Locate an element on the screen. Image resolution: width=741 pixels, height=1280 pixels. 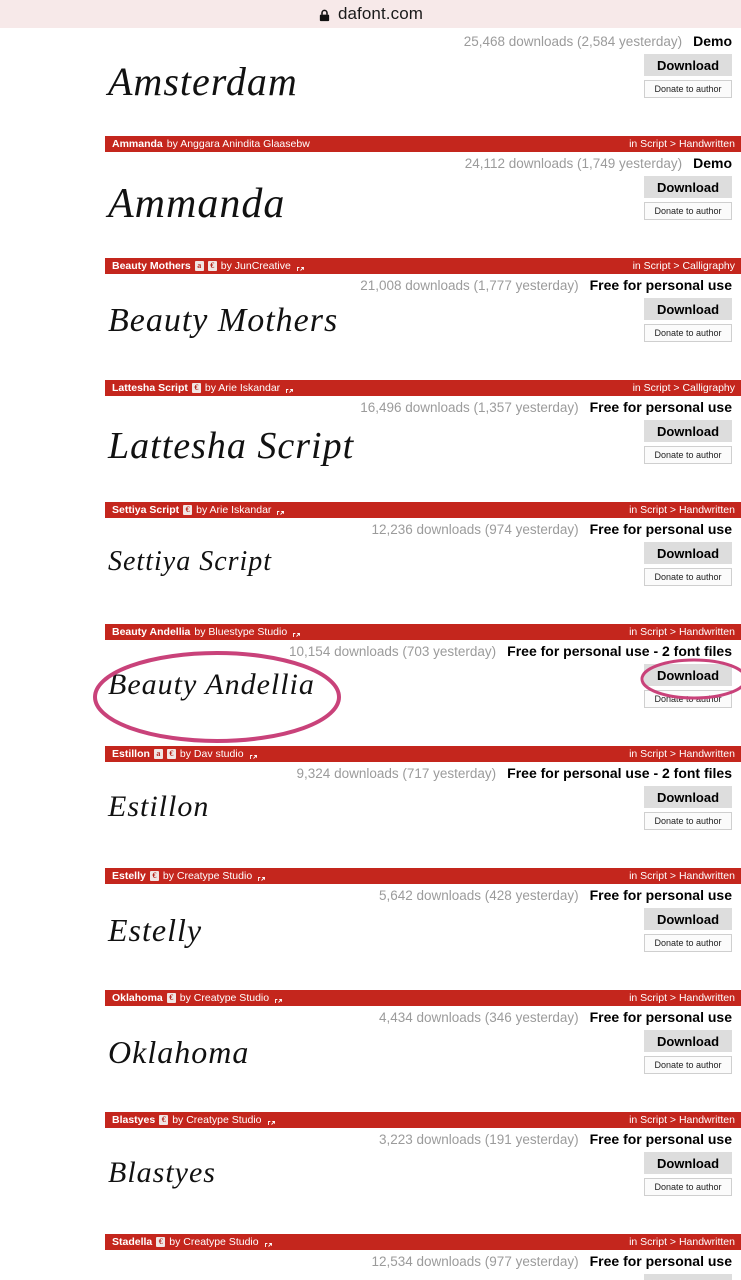
downloads-count: 25,468 downloads (2,584 yesterday) is located at coordinates (573, 41).